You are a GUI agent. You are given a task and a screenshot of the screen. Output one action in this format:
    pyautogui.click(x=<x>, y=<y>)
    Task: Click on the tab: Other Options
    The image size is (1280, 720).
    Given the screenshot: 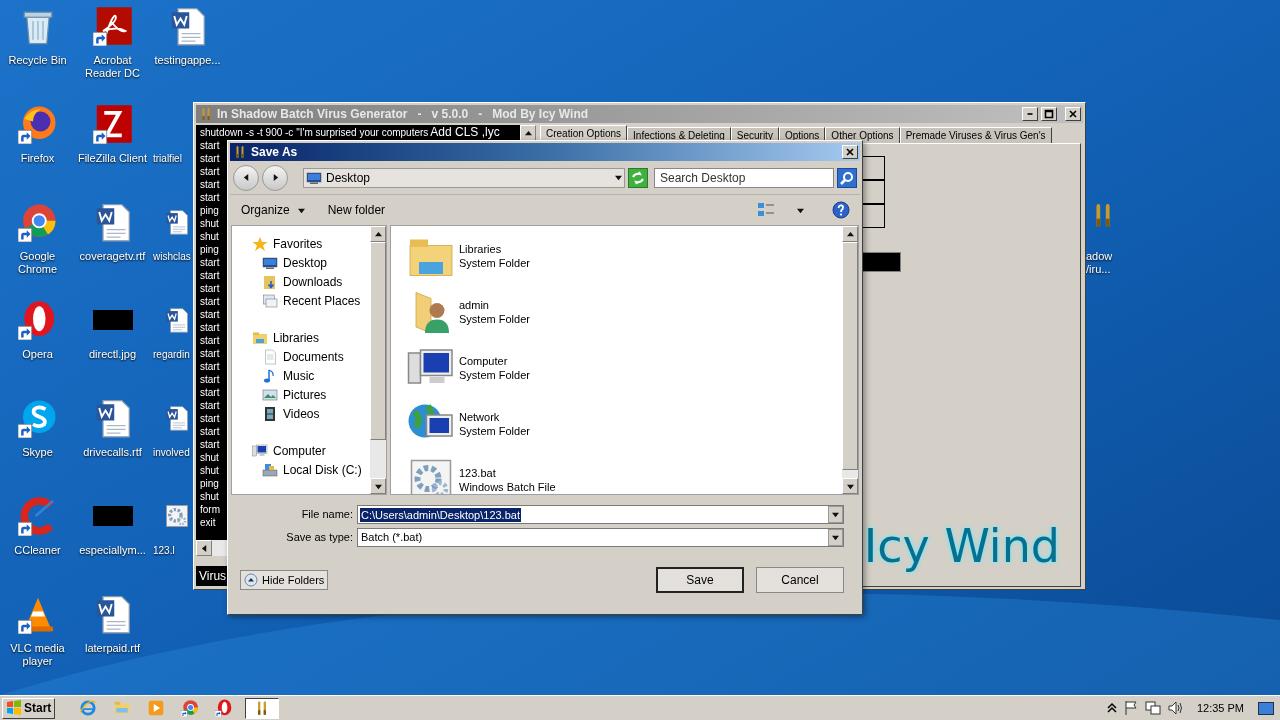 What is the action you would take?
    pyautogui.click(x=862, y=135)
    